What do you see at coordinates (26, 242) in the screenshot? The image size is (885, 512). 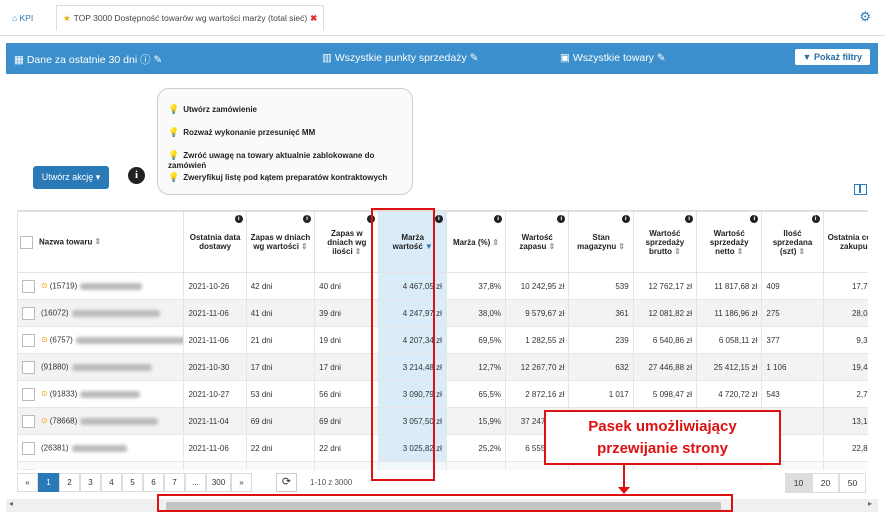 I see `select-all-checkbox` at bounding box center [26, 242].